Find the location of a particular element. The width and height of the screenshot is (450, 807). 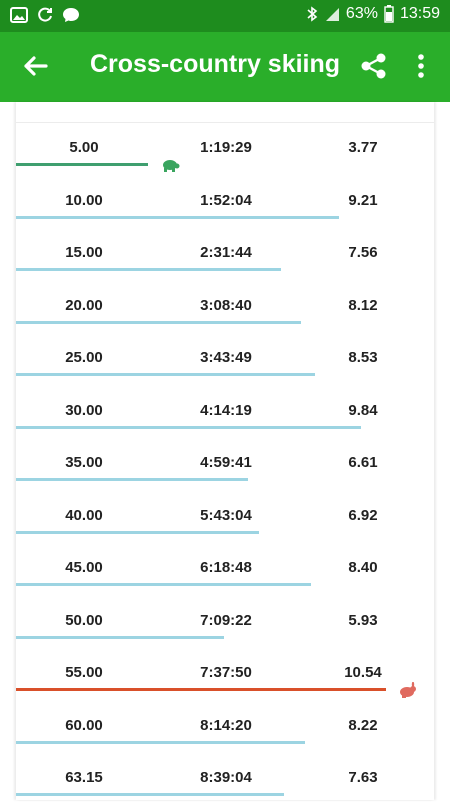

split-speed: 8.53 is located at coordinates (363, 357).